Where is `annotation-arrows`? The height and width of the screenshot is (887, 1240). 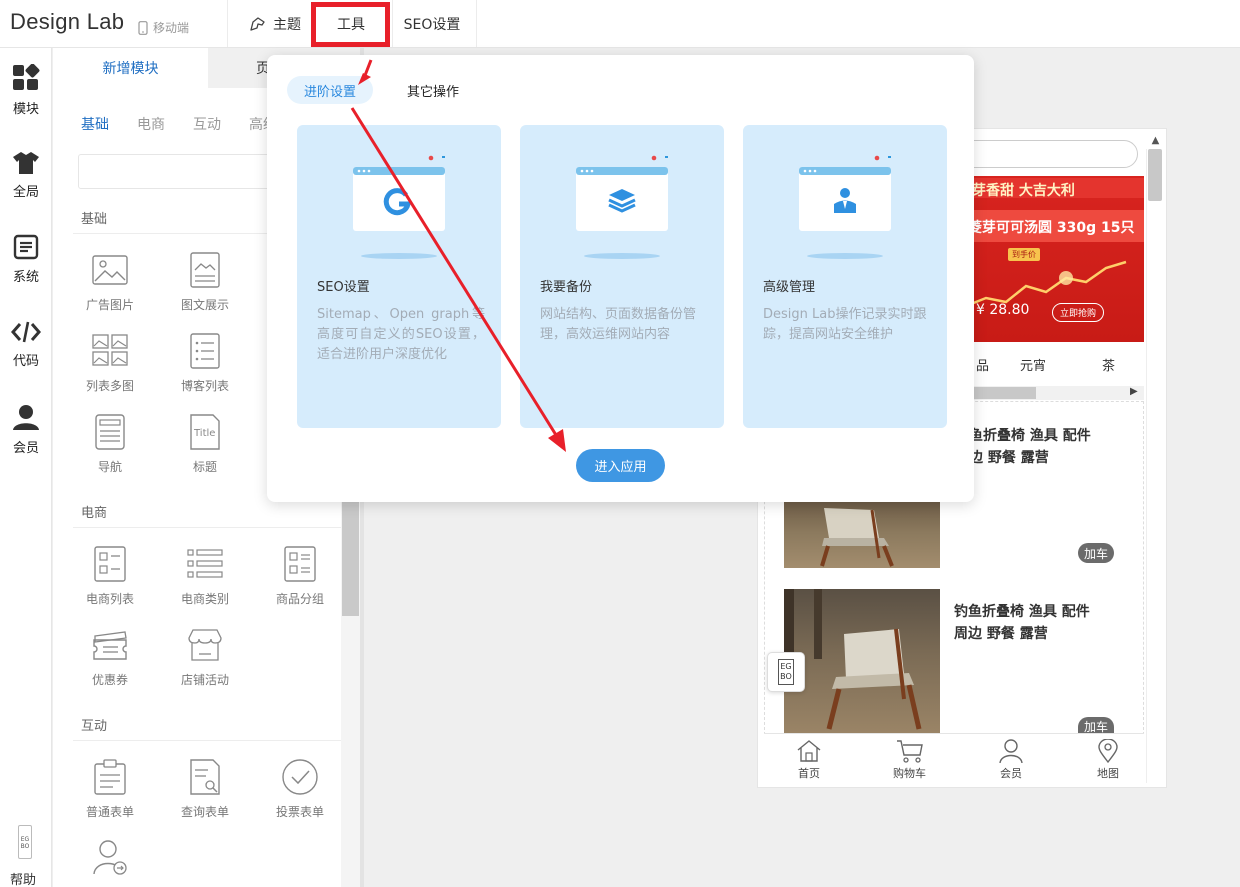
annotation-arrows is located at coordinates (458, 255).